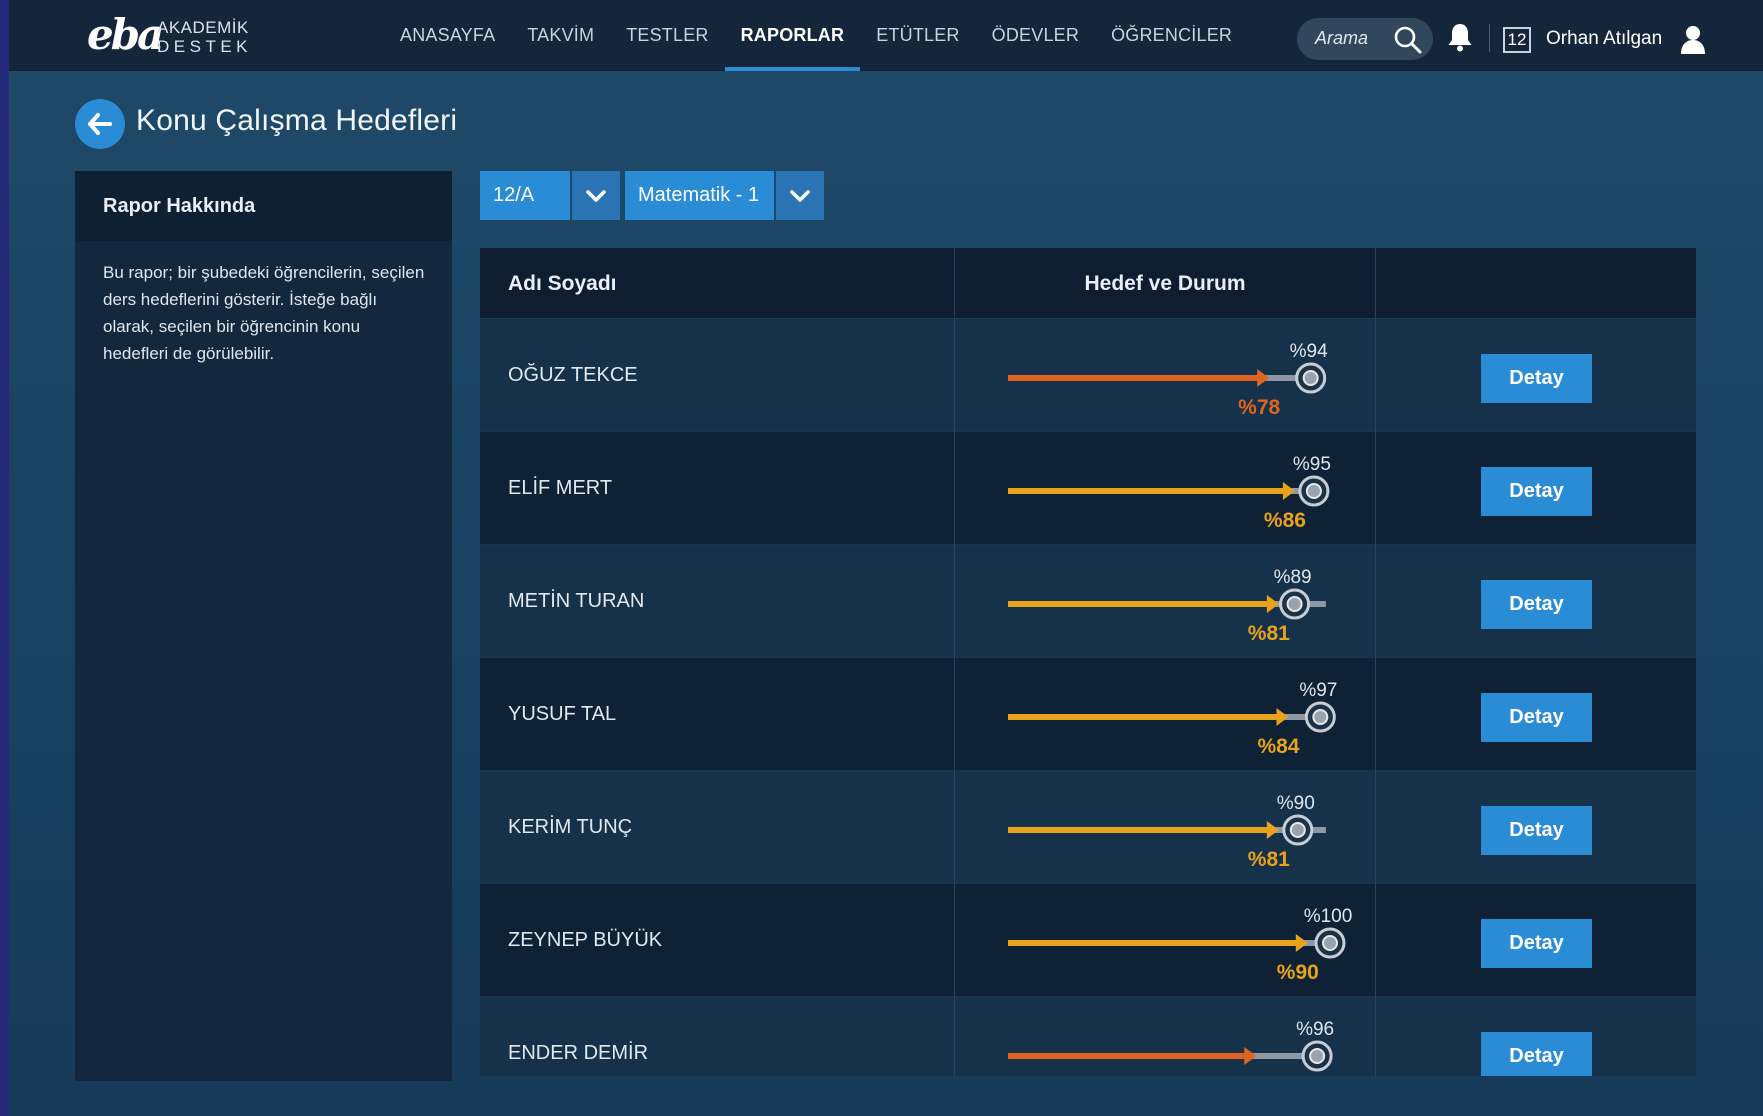 This screenshot has height=1116, width=1763. I want to click on goal-status-cell: %94 %78, so click(1165, 375).